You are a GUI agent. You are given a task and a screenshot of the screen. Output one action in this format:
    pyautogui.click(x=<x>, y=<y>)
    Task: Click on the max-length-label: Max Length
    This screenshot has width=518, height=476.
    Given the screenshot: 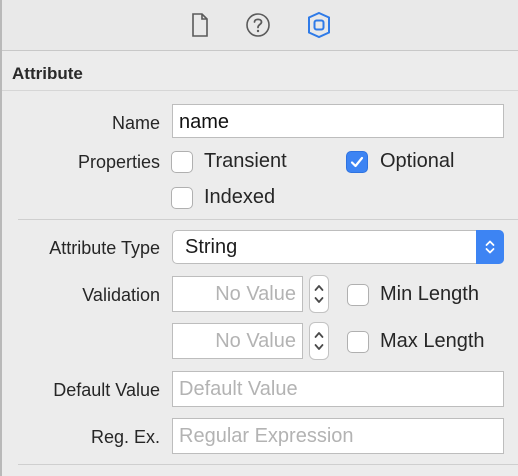 What is the action you would take?
    pyautogui.click(x=432, y=341)
    